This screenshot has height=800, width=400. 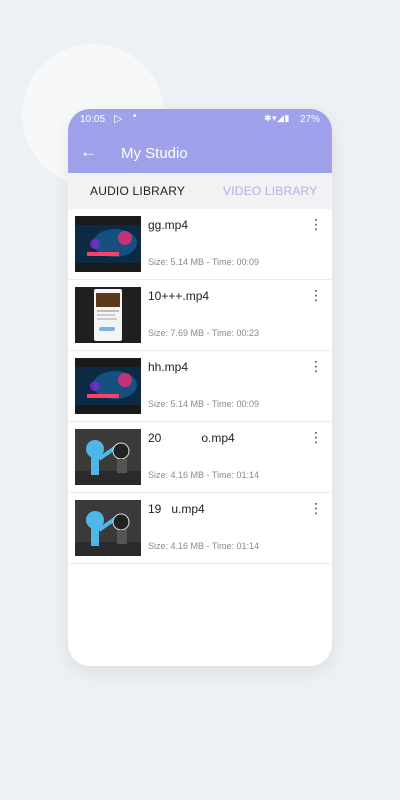 I want to click on file-meta: Size: 7.69 MB - Time: 00:23, so click(x=204, y=333).